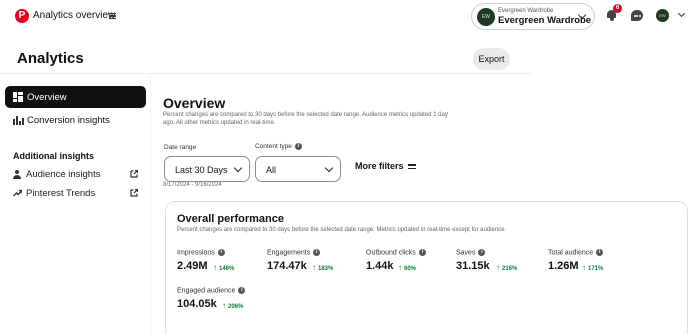  Describe the element at coordinates (63, 174) in the screenshot. I see `sidebar-item-label: Audience insights` at that location.